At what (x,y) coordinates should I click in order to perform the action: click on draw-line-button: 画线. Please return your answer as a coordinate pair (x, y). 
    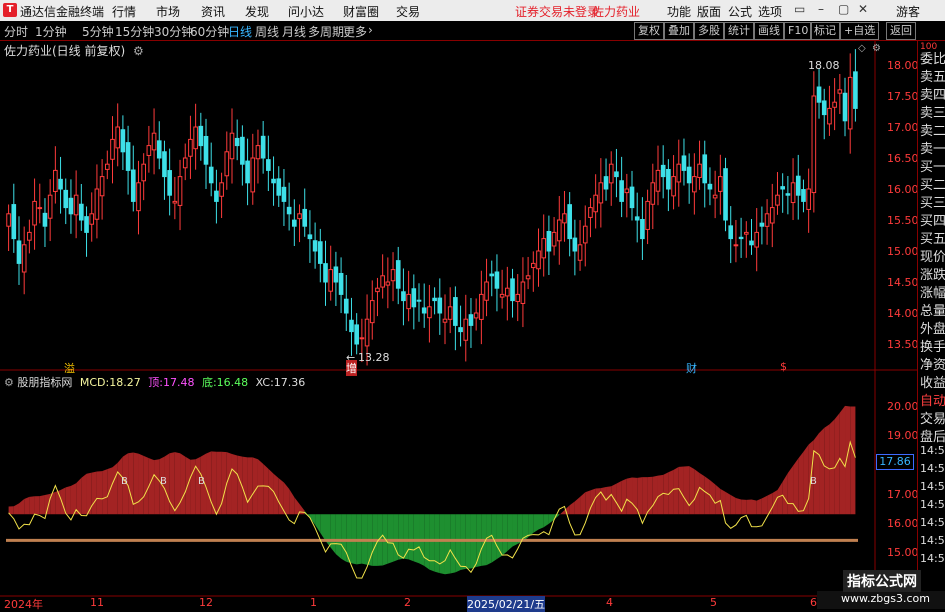
    Looking at the image, I should click on (769, 31).